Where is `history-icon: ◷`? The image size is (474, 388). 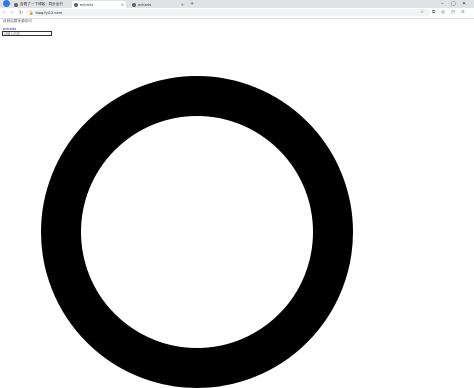
history-icon: ◷ is located at coordinates (453, 13).